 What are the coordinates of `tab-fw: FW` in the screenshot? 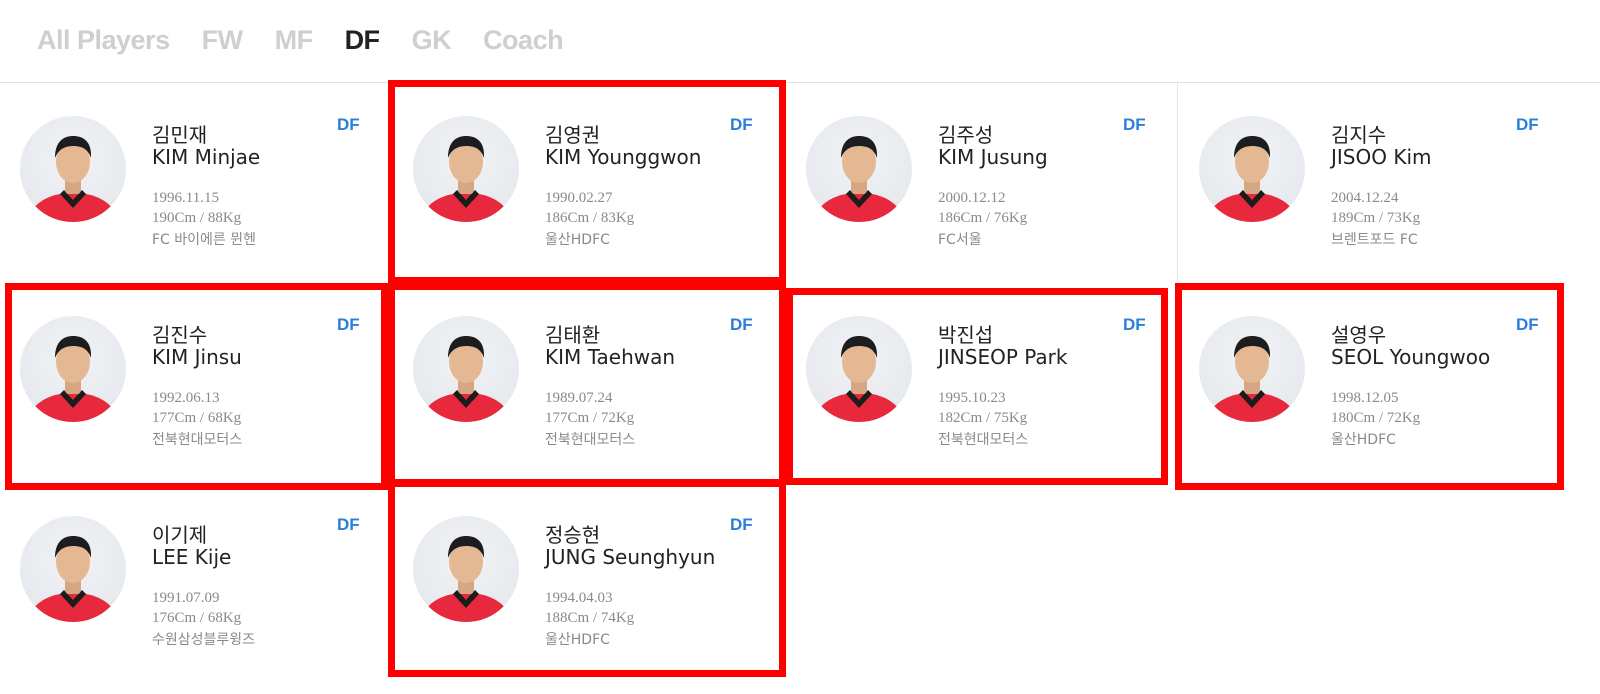 It's located at (222, 40).